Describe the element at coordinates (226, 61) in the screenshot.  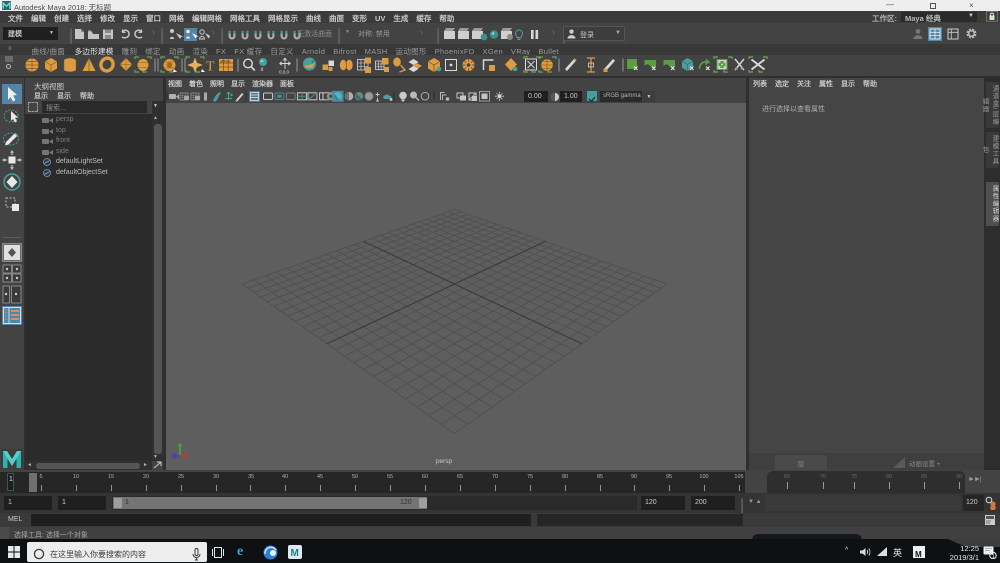
I see `svg-text: MASH` at that location.